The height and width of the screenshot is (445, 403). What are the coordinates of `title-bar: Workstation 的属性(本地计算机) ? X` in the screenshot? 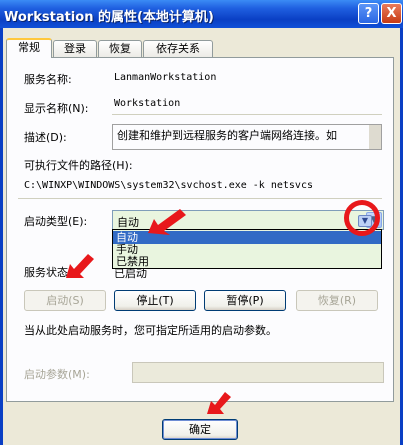 It's located at (201, 14).